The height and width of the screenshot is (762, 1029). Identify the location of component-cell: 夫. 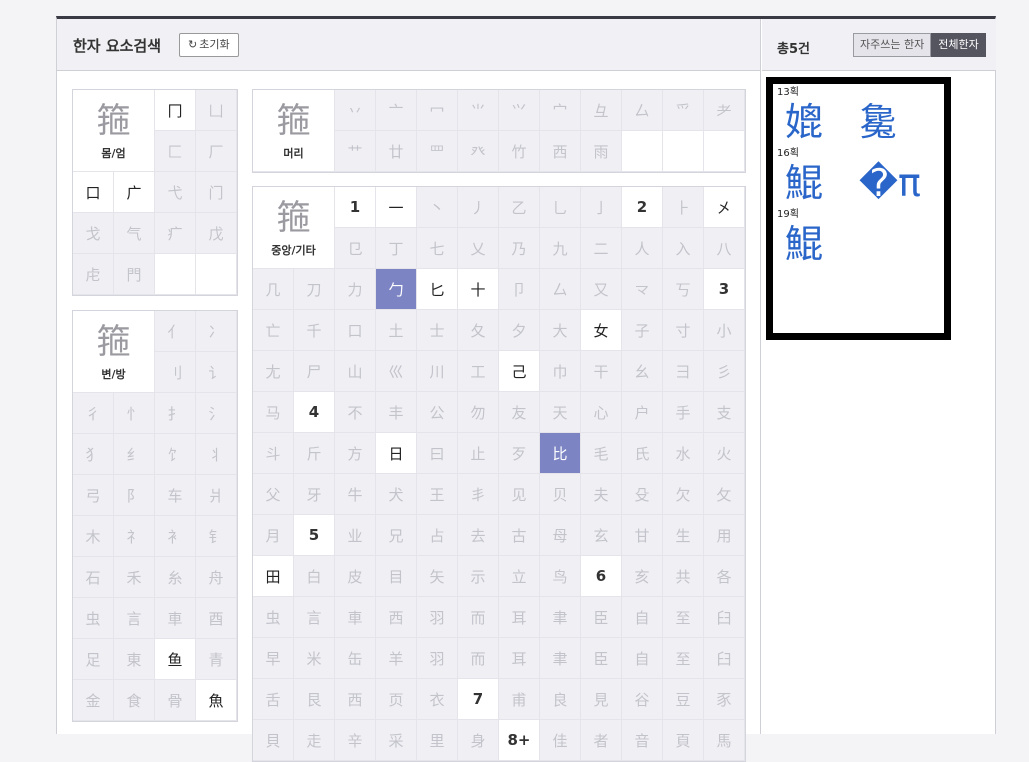
(601, 494).